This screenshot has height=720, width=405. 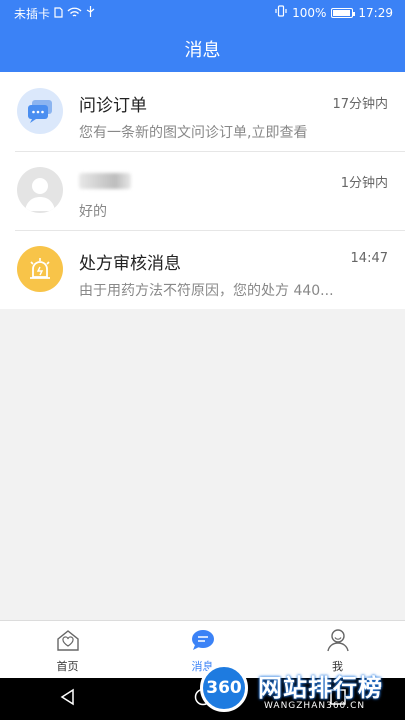 I want to click on message-item-consultation: 问诊订单 17分钟内 您有一条新的图文问诊订单,立即查看, so click(x=202, y=111).